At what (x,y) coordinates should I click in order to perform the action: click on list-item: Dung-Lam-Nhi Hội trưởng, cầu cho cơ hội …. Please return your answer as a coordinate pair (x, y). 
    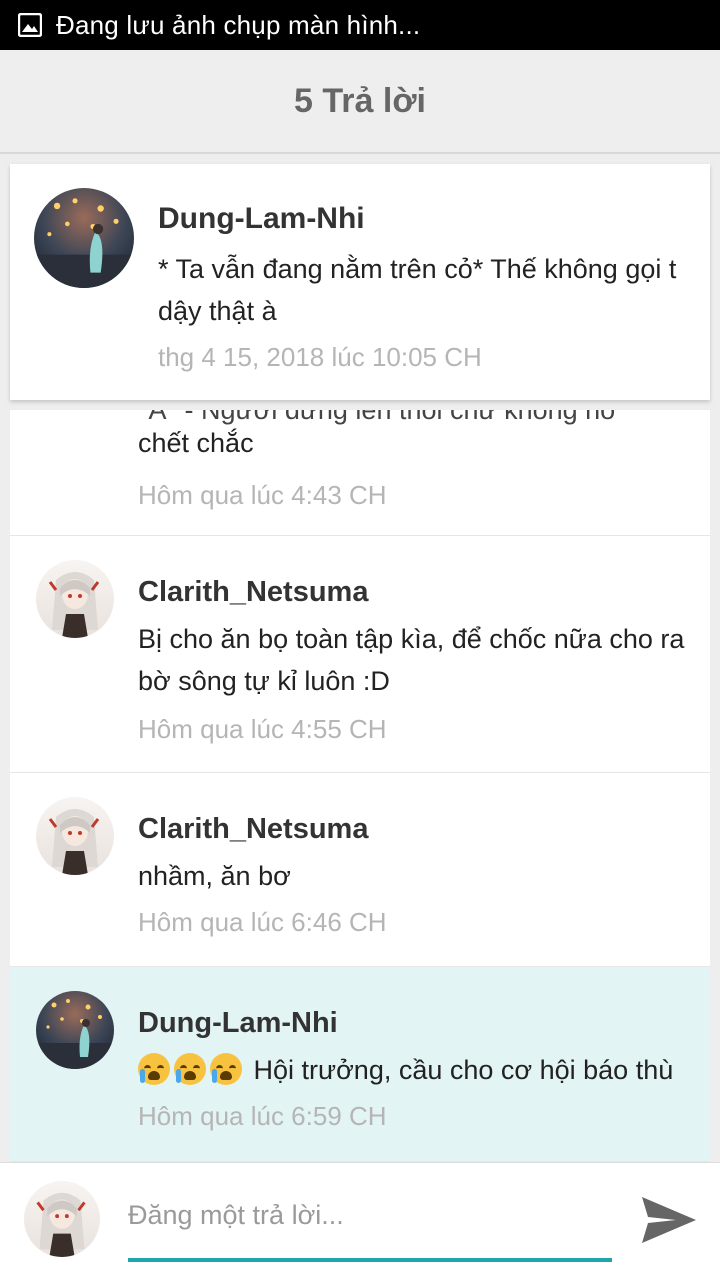
    Looking at the image, I should click on (360, 1064).